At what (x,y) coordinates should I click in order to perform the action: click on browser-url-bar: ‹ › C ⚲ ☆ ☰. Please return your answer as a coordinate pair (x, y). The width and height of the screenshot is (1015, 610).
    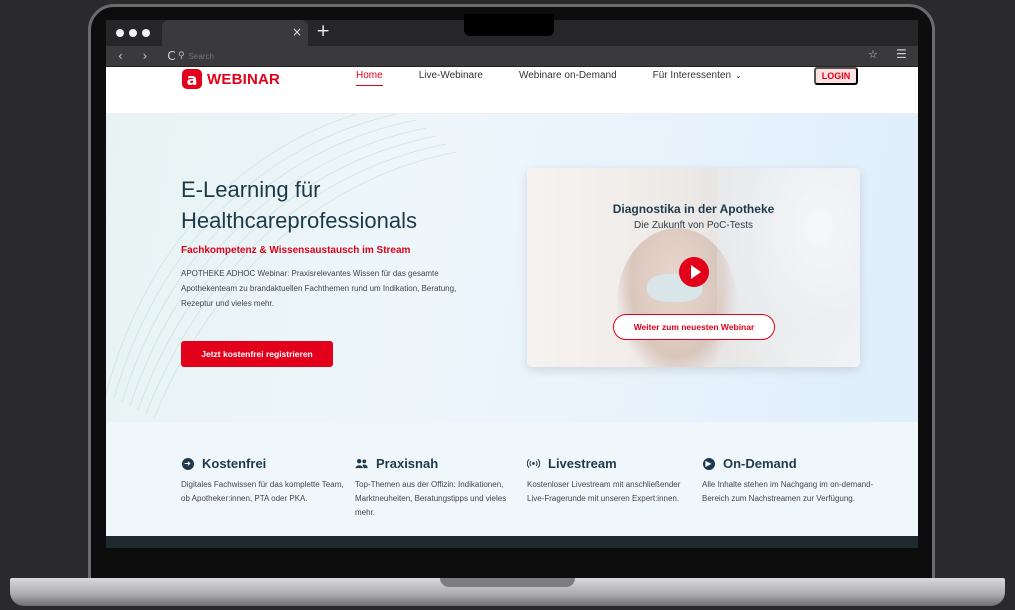
    Looking at the image, I should click on (512, 56).